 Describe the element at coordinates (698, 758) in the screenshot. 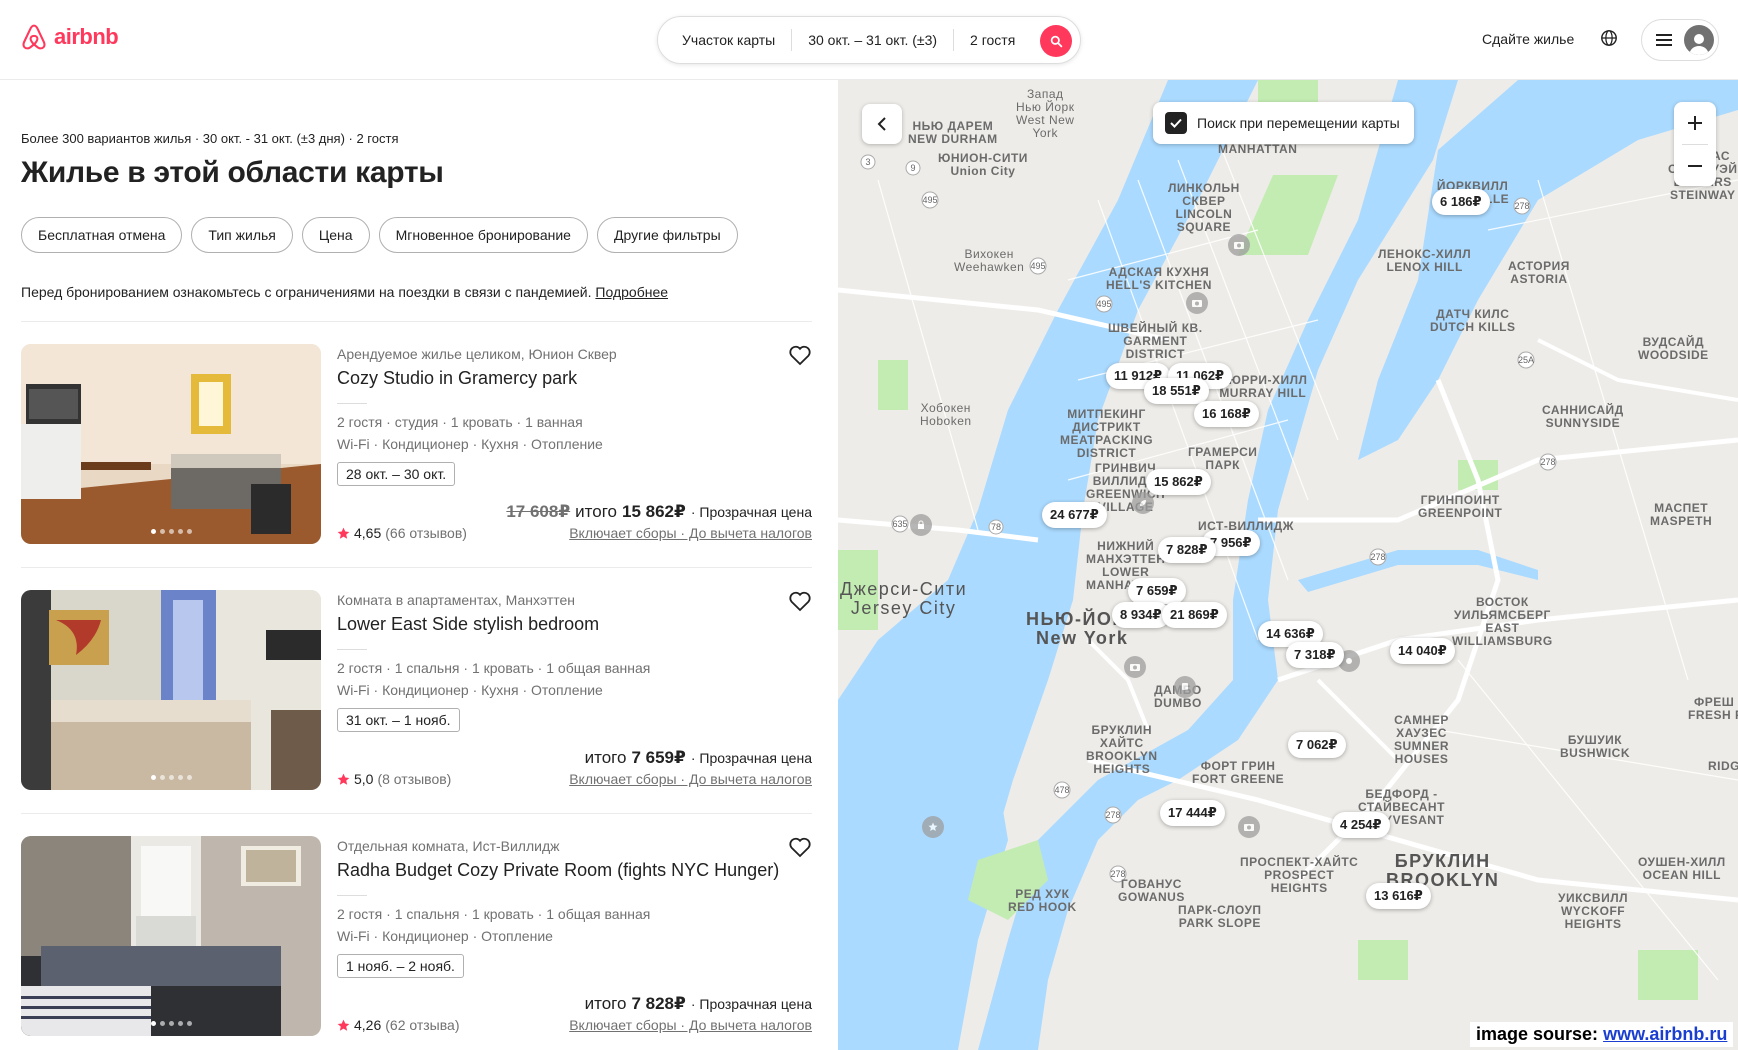

I see `listing-price: итого 7 659₽ · Прозрачная цена` at that location.